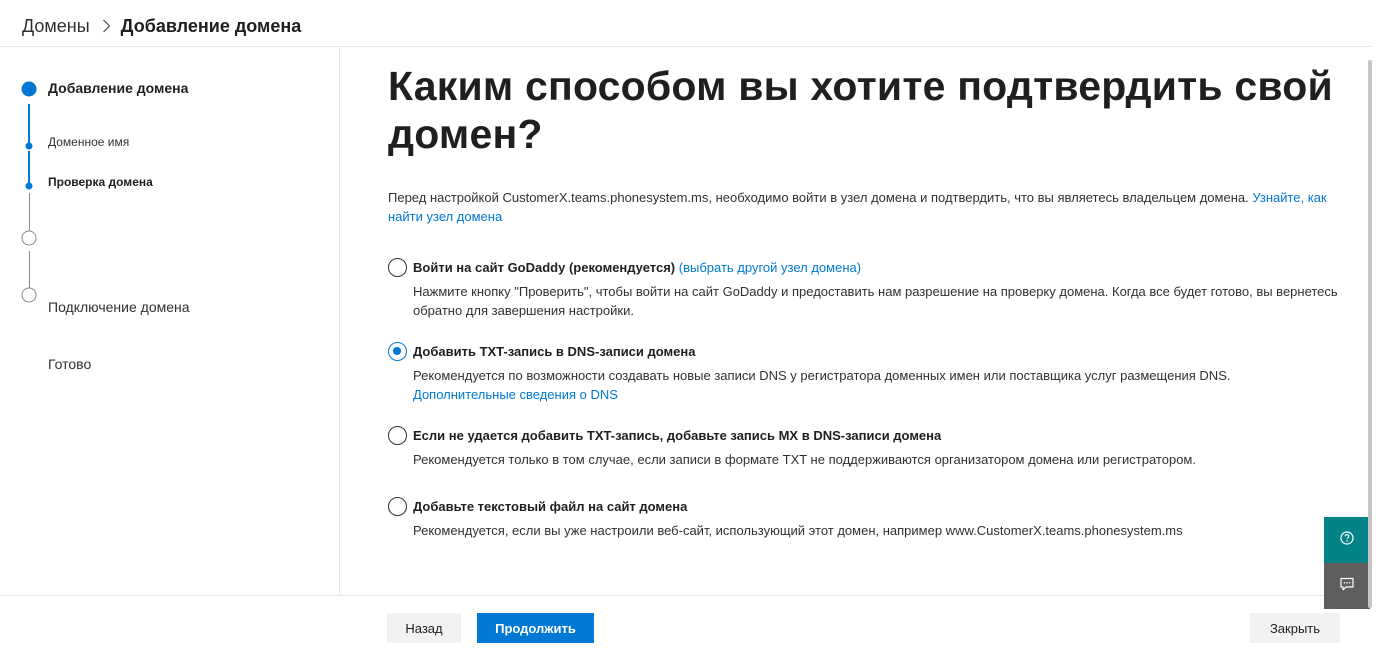  What do you see at coordinates (1370, 334) in the screenshot?
I see `page-scrollbar` at bounding box center [1370, 334].